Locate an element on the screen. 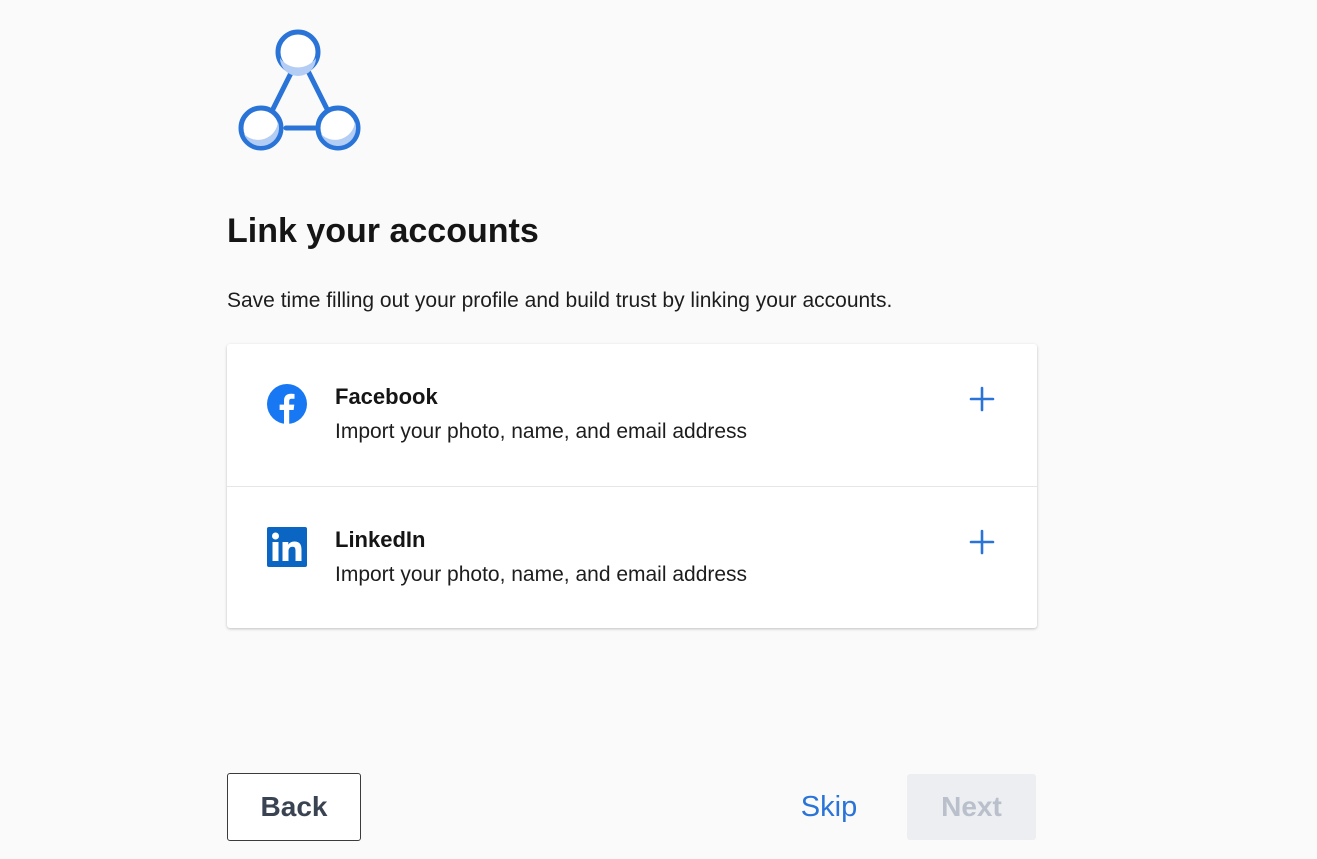 This screenshot has height=859, width=1317. next-button: Next is located at coordinates (971, 807).